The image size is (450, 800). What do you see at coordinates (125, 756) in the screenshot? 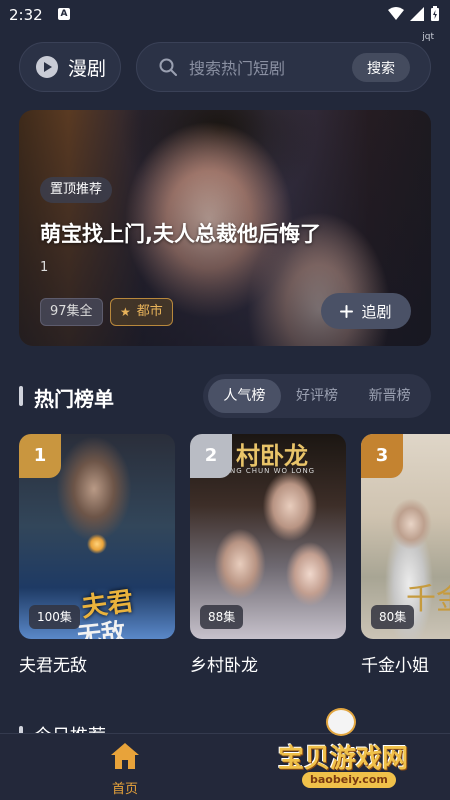
I see `home-icon` at bounding box center [125, 756].